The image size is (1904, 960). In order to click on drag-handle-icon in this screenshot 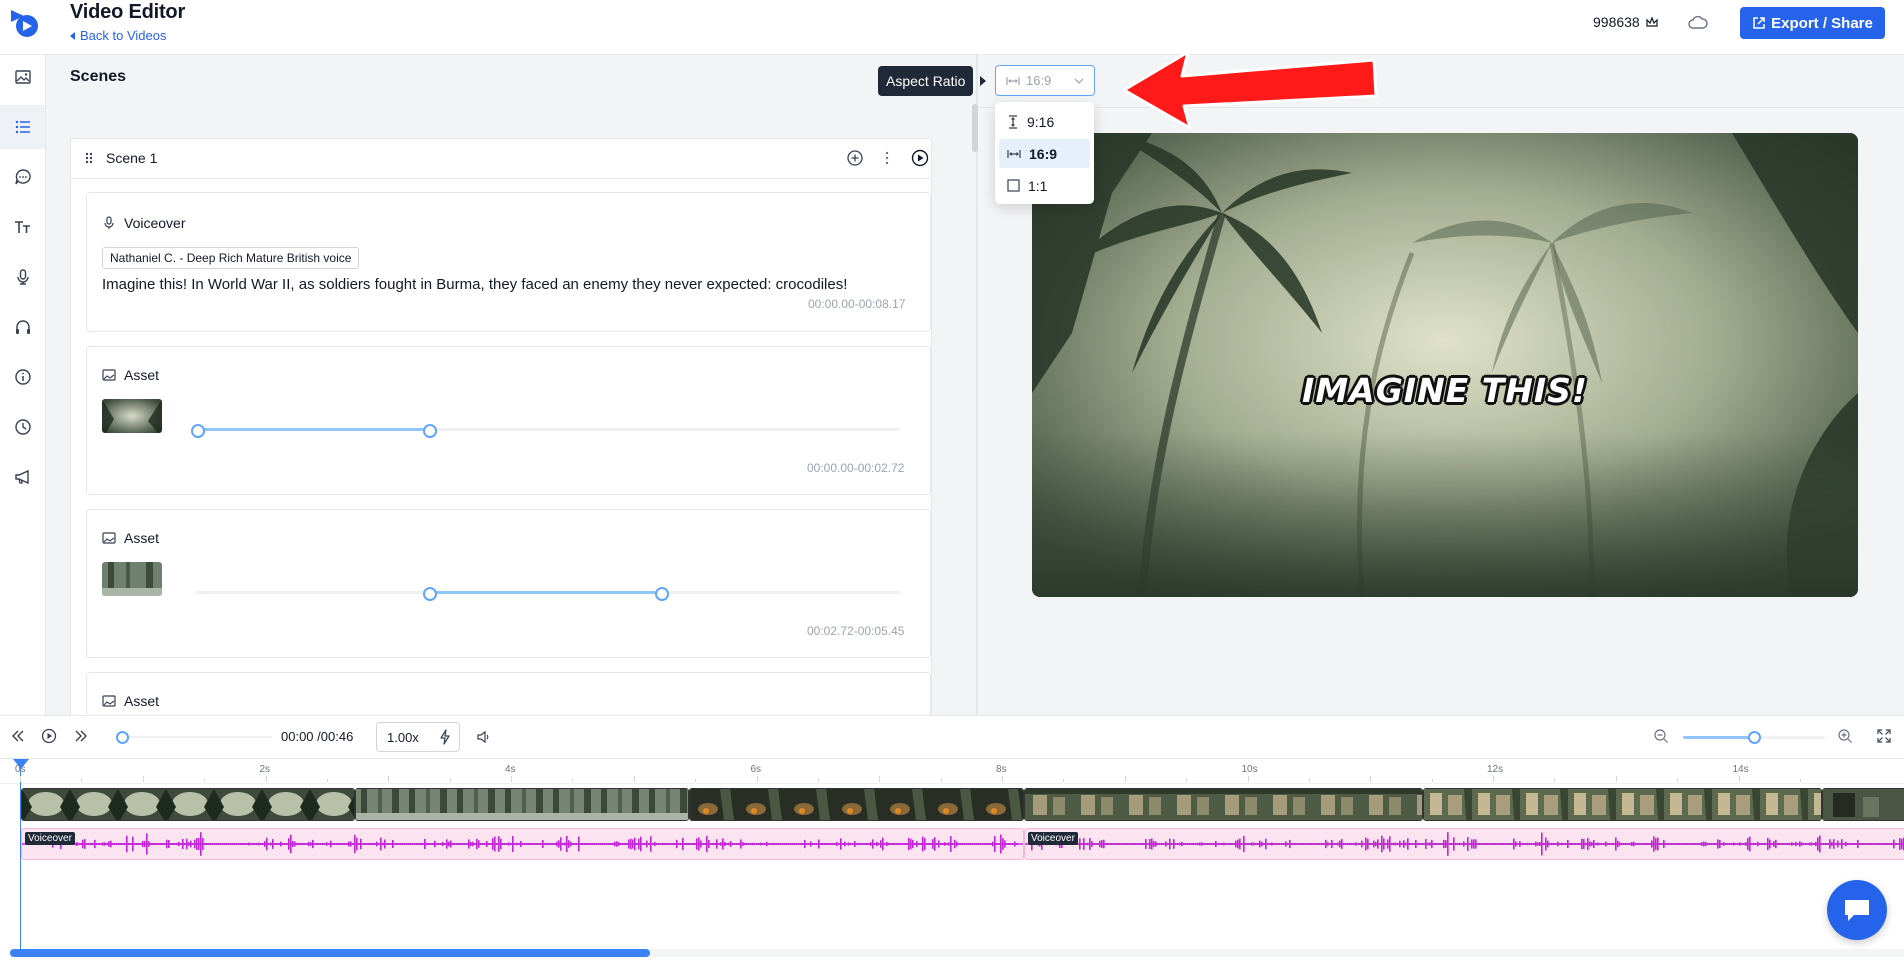, I will do `click(89, 158)`.